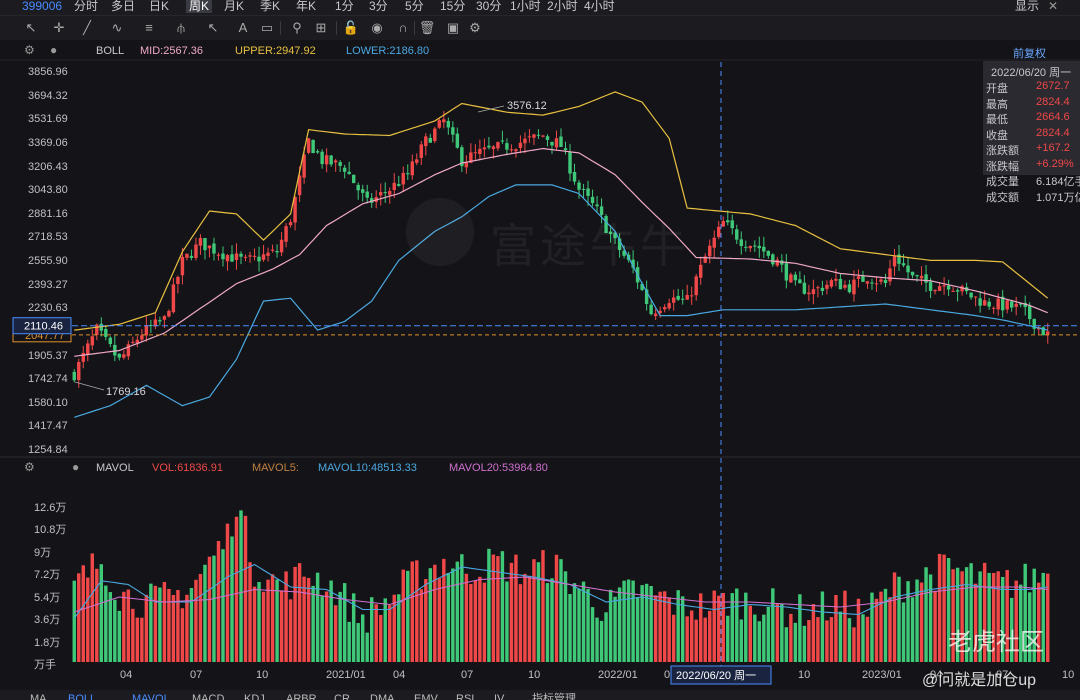 This screenshot has height=700, width=1080. Describe the element at coordinates (301, 696) in the screenshot. I see `indicator-tab-5: ARBR` at that location.